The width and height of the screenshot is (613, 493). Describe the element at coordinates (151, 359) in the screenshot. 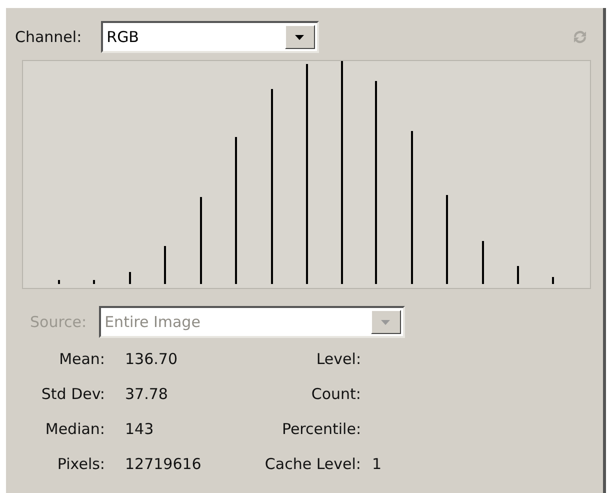

I see `statistic-value: 136.70` at that location.